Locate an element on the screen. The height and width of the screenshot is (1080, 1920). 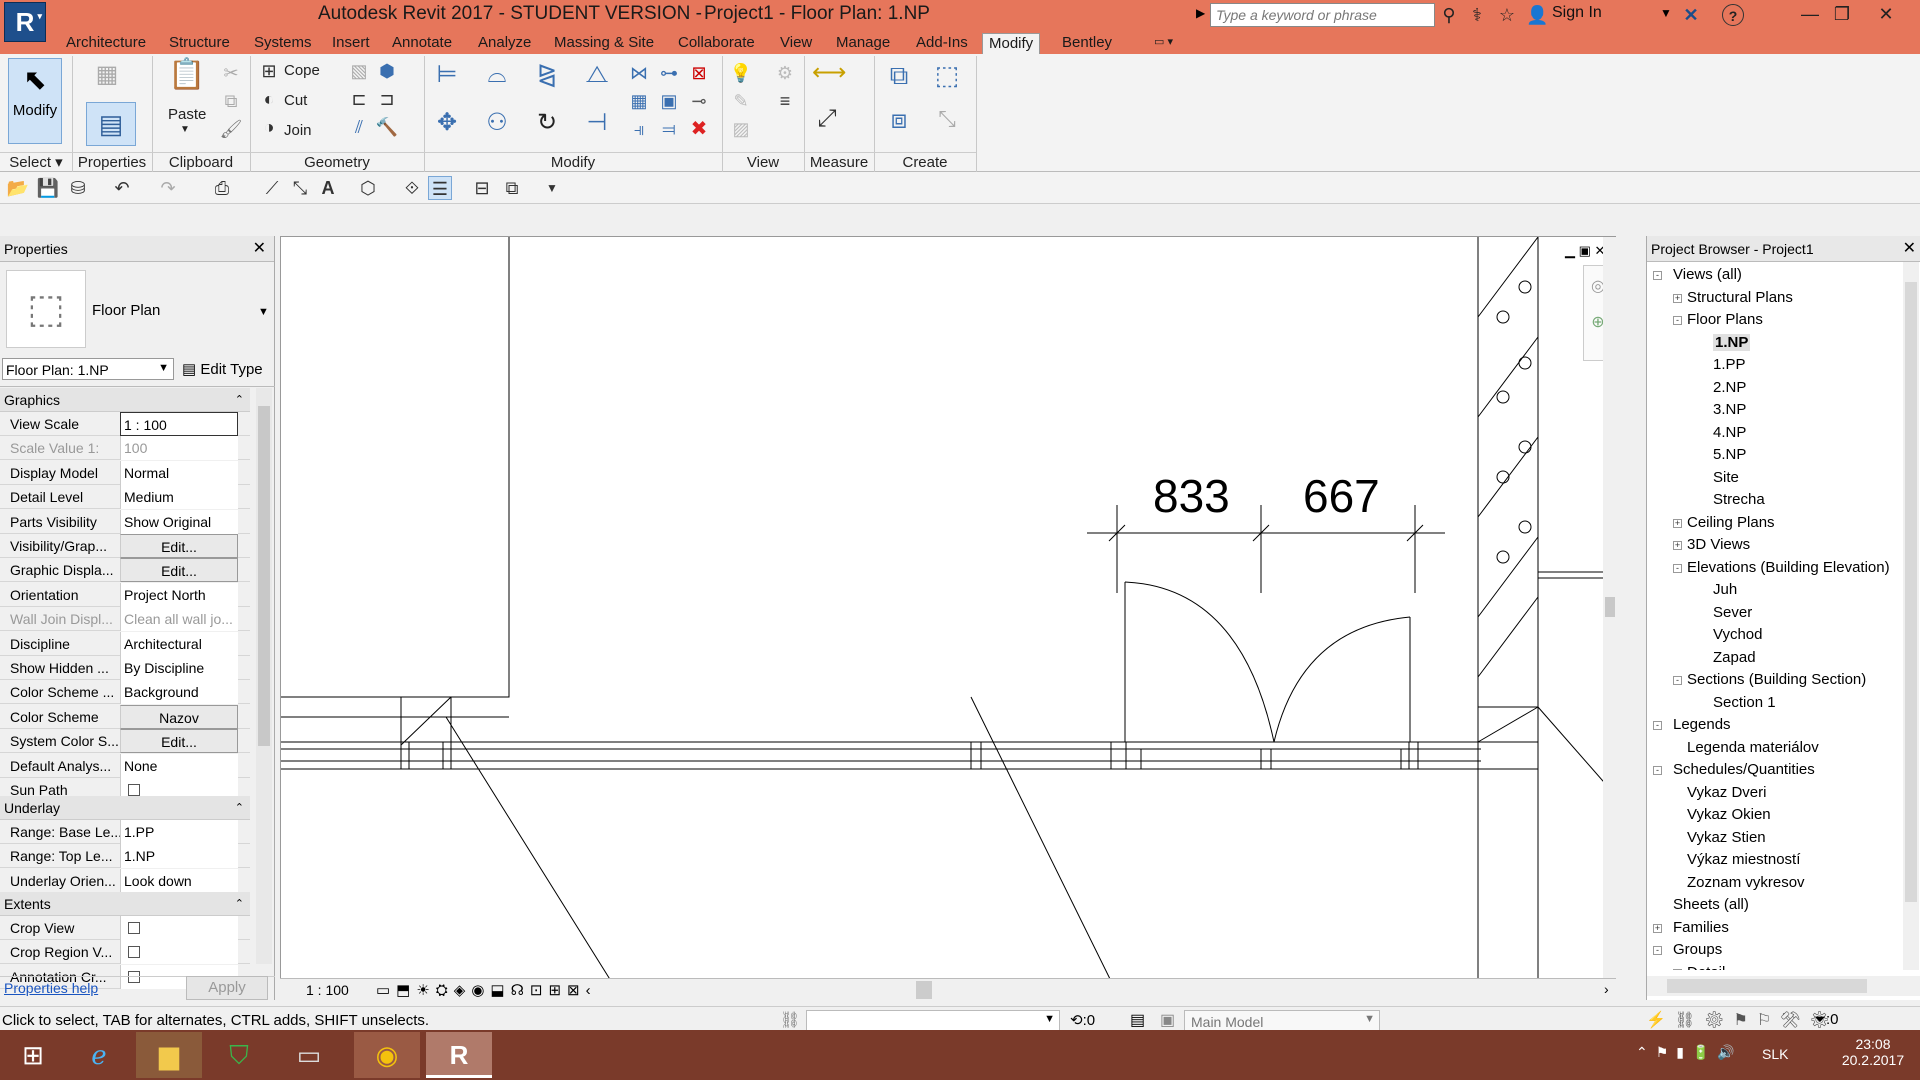
clipboard-icon: 📋 is located at coordinates (186, 75).